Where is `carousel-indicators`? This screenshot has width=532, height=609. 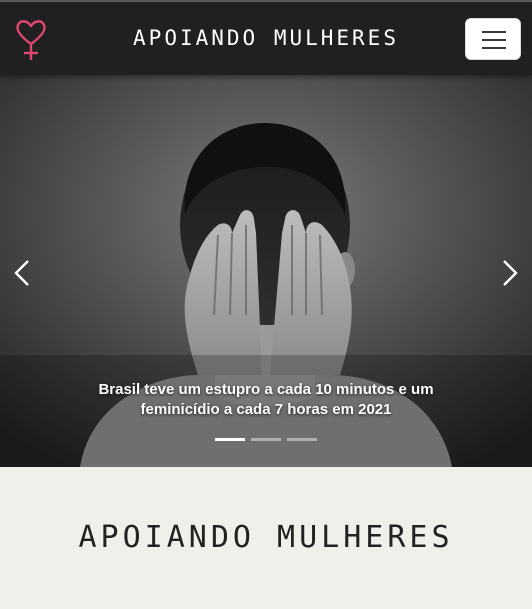 carousel-indicators is located at coordinates (266, 440).